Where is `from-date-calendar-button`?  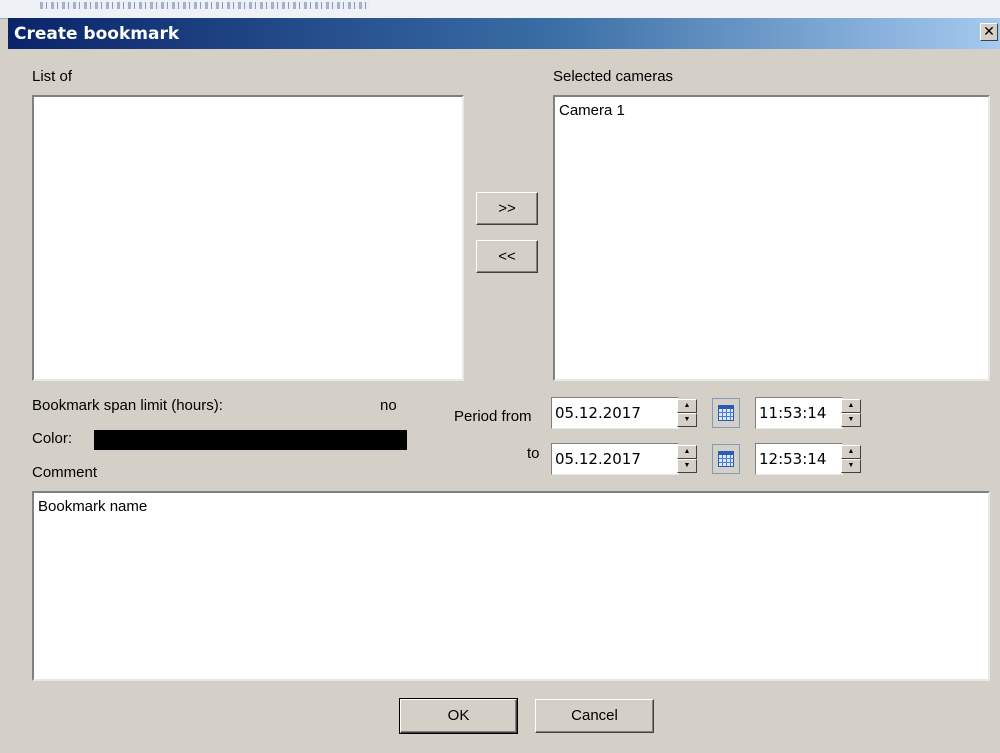
from-date-calendar-button is located at coordinates (726, 413).